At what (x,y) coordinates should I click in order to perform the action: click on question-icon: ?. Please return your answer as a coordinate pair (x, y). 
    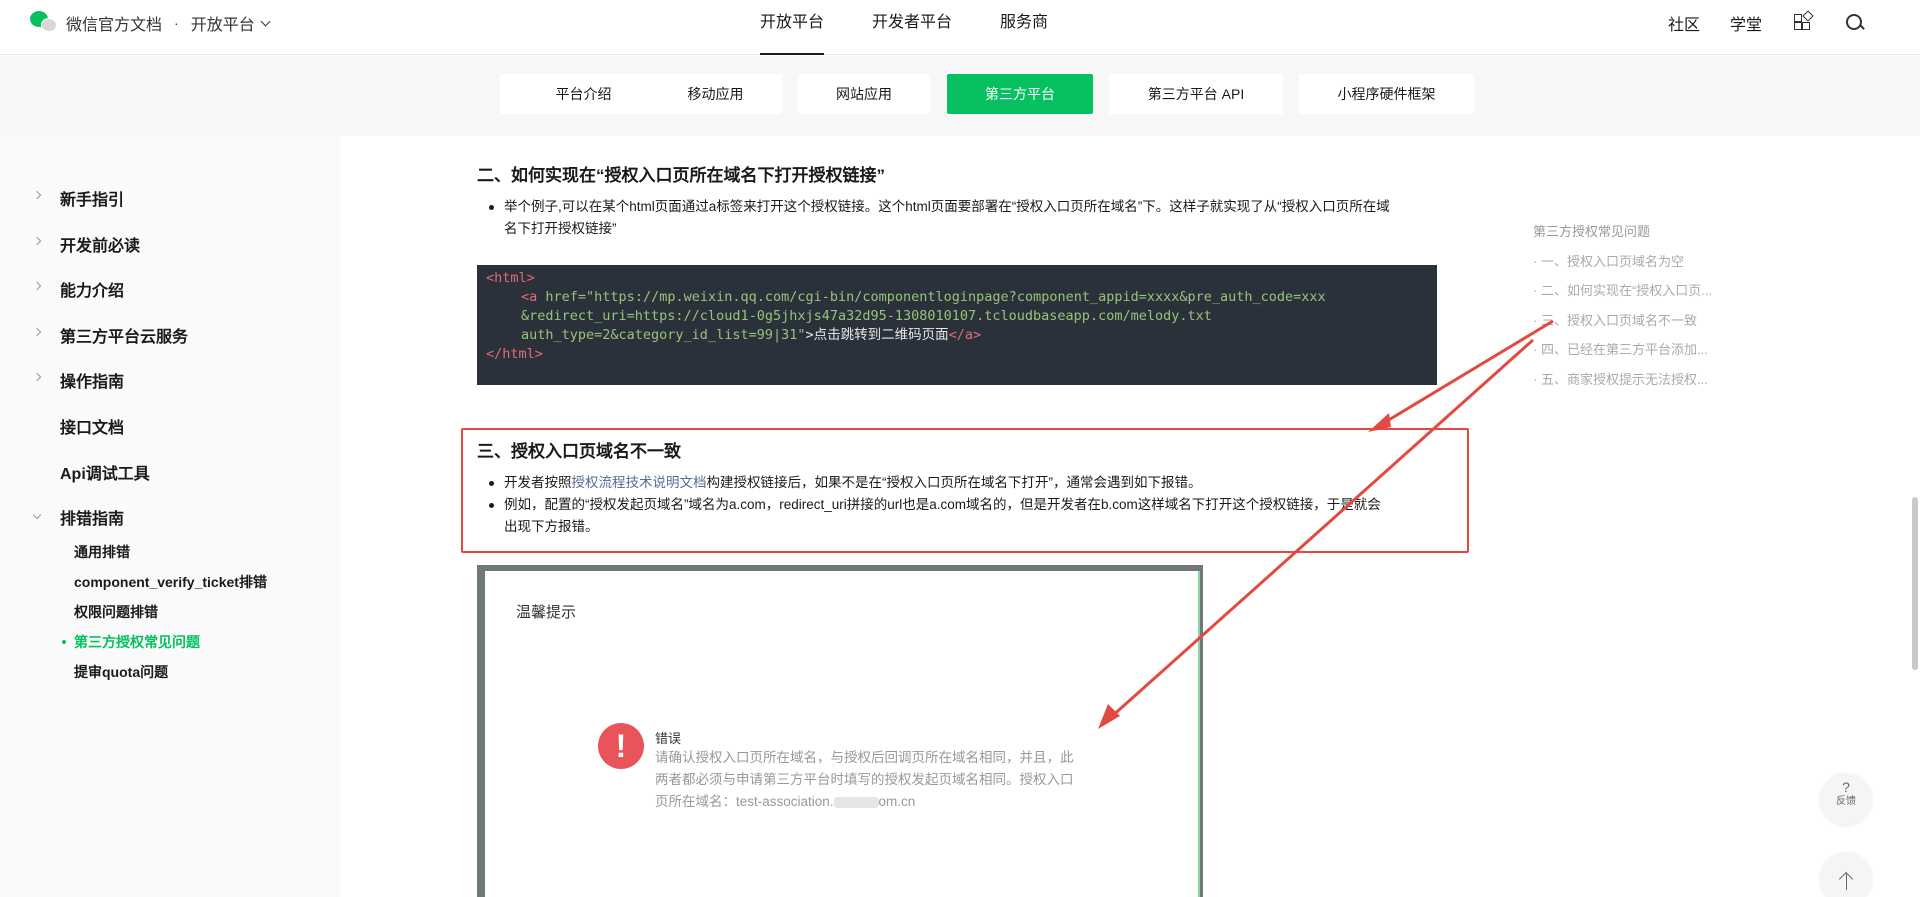
    Looking at the image, I should click on (1846, 787).